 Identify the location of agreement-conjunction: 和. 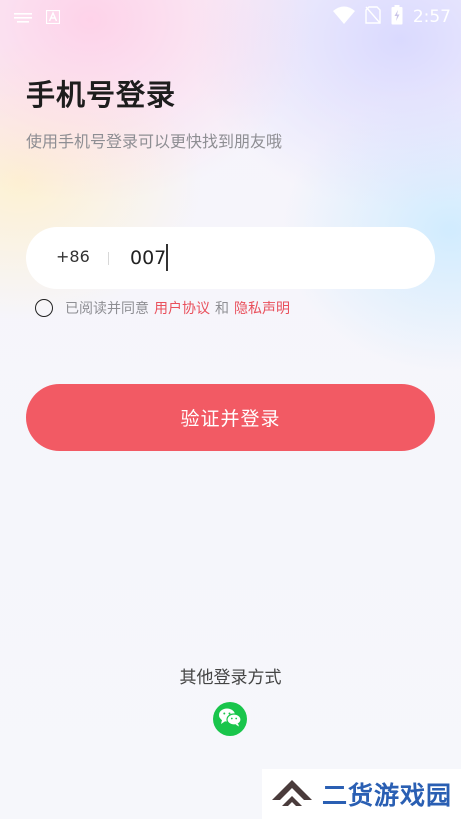
(222, 309).